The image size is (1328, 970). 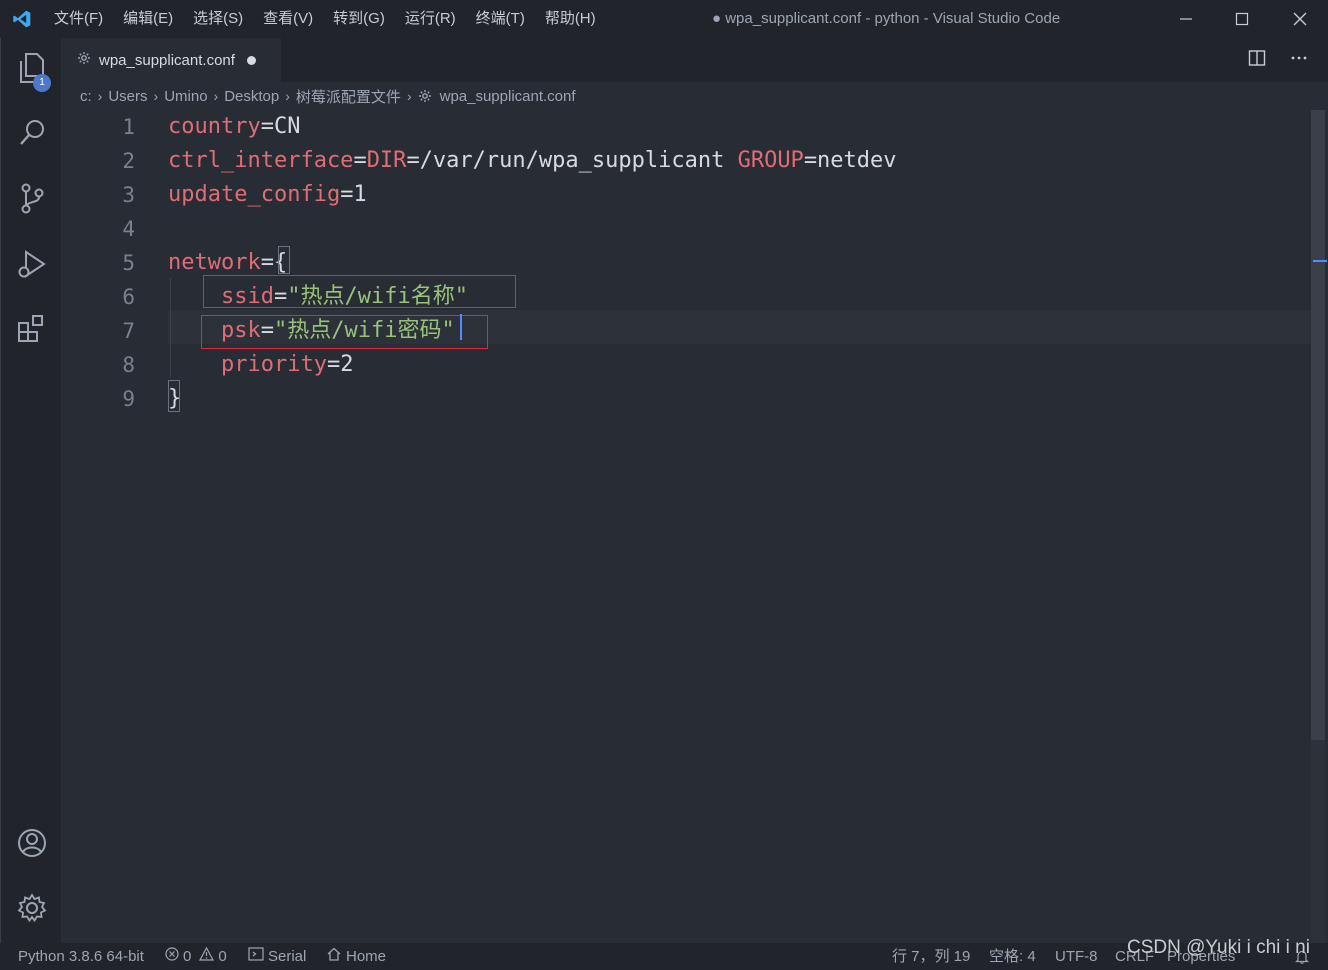 I want to click on bracket-match-open, so click(x=284, y=260).